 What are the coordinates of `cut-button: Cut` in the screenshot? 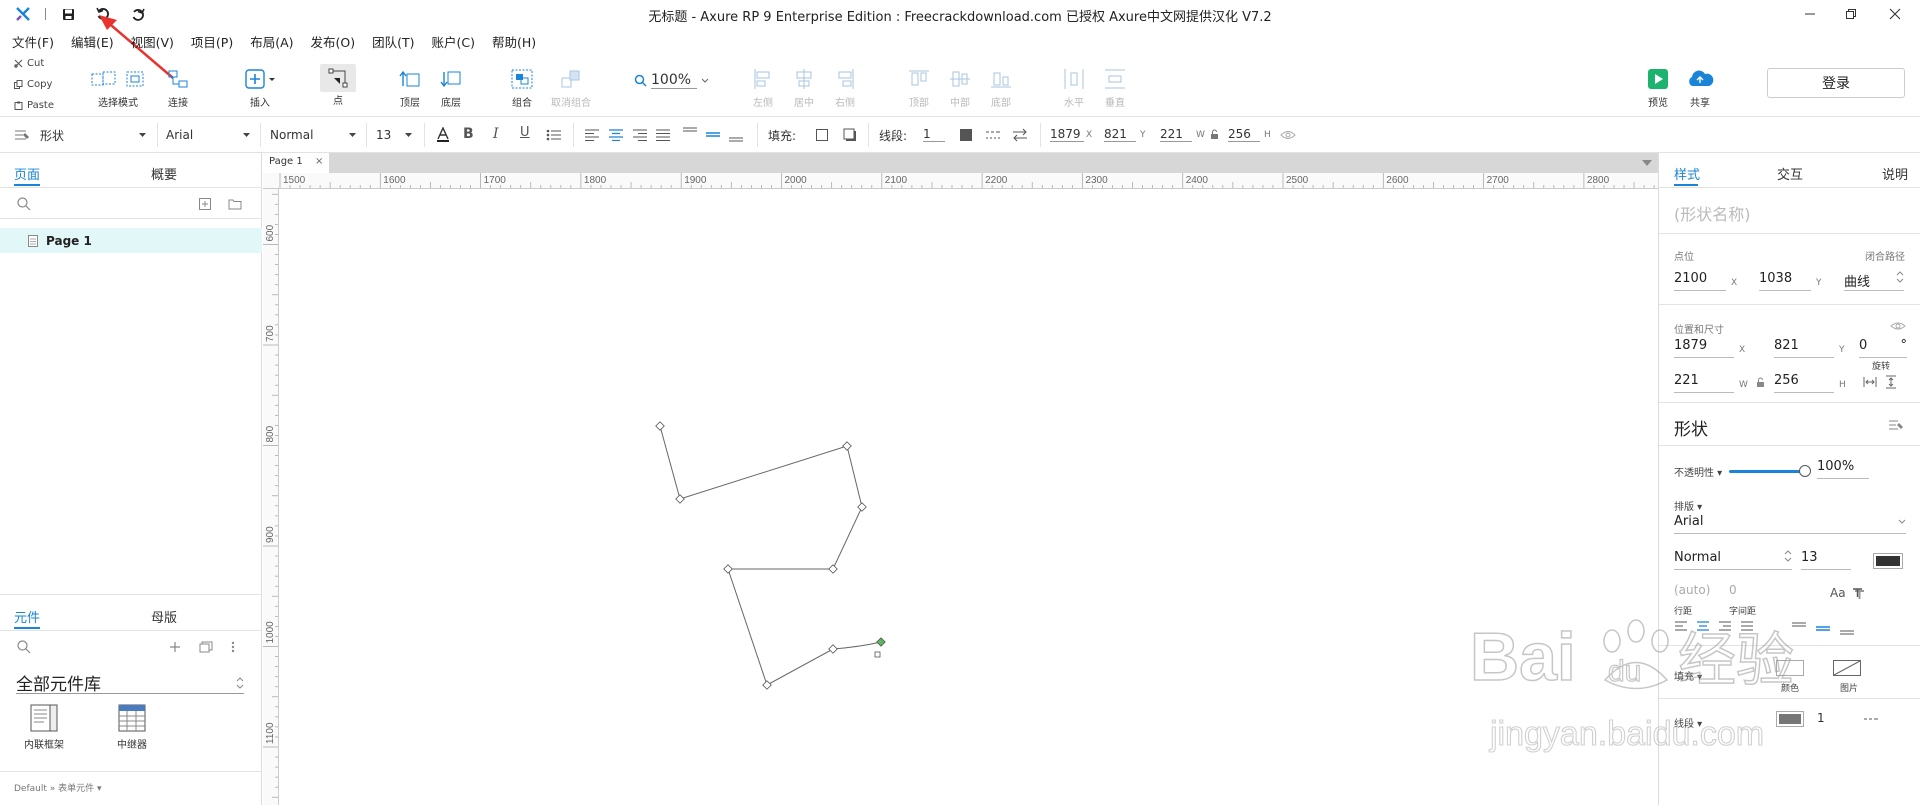 It's located at (29, 63).